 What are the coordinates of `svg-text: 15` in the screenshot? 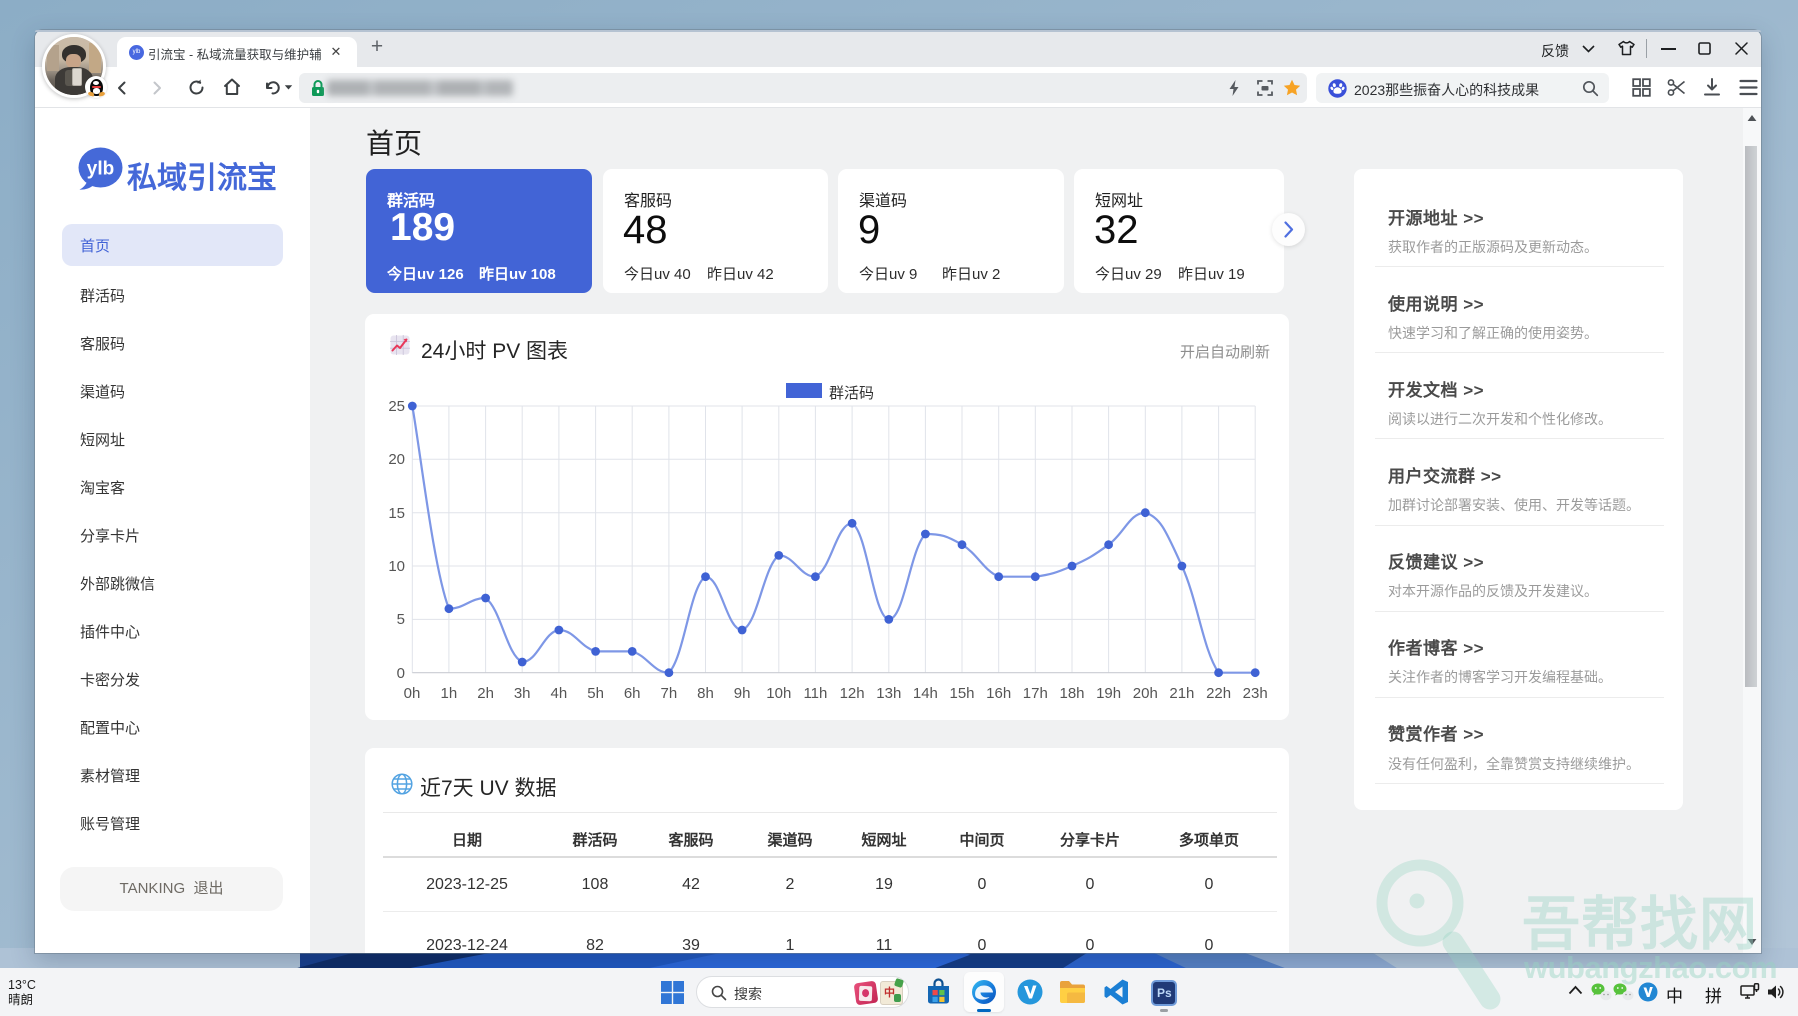 It's located at (396, 513).